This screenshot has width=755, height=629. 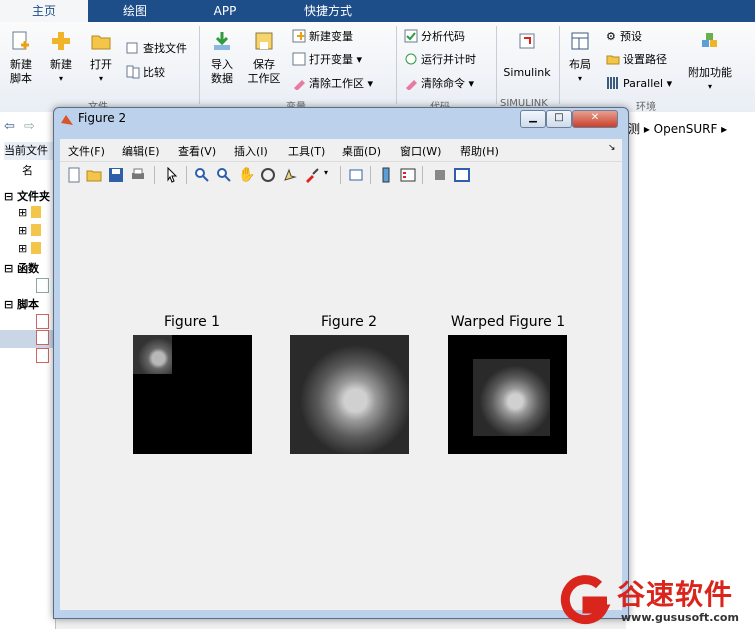 What do you see at coordinates (341, 176) in the screenshot?
I see `figure-toolbar: ✋ ▾` at bounding box center [341, 176].